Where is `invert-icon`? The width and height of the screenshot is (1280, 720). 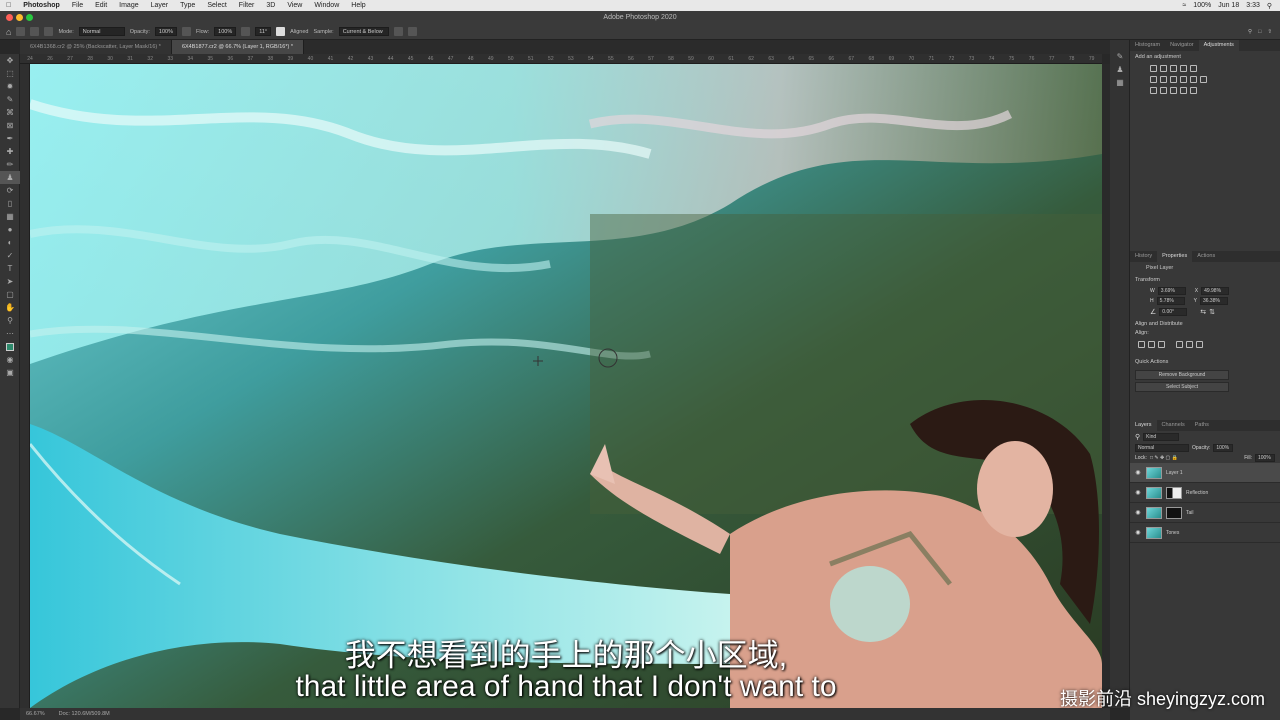
invert-icon is located at coordinates (1153, 90).